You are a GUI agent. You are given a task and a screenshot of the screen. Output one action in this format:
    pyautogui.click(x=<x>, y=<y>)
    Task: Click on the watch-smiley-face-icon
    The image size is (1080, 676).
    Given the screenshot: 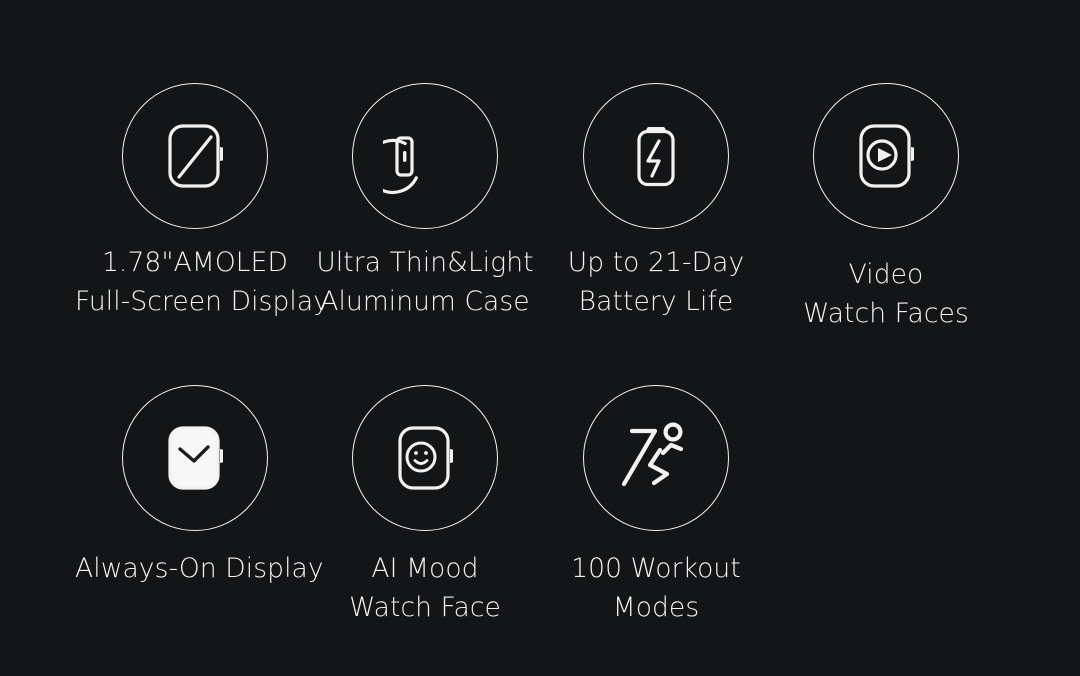 What is the action you would take?
    pyautogui.click(x=425, y=458)
    